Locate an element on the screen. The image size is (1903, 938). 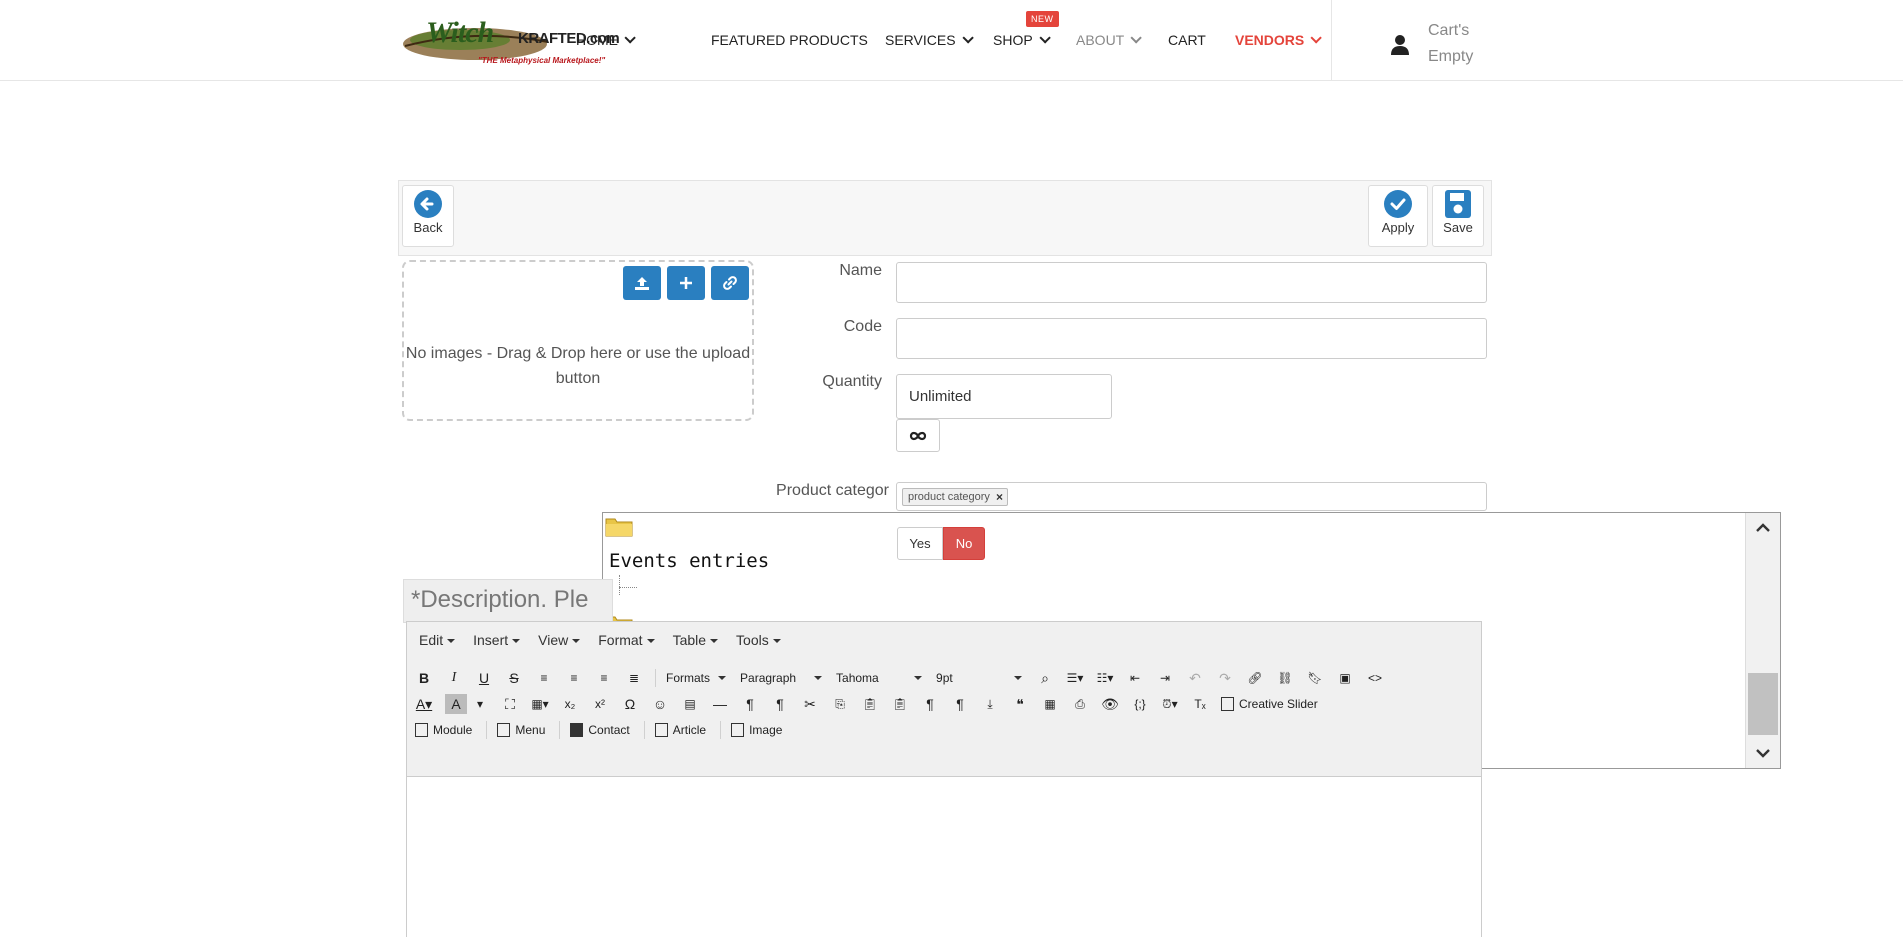
name-input is located at coordinates (1191, 282).